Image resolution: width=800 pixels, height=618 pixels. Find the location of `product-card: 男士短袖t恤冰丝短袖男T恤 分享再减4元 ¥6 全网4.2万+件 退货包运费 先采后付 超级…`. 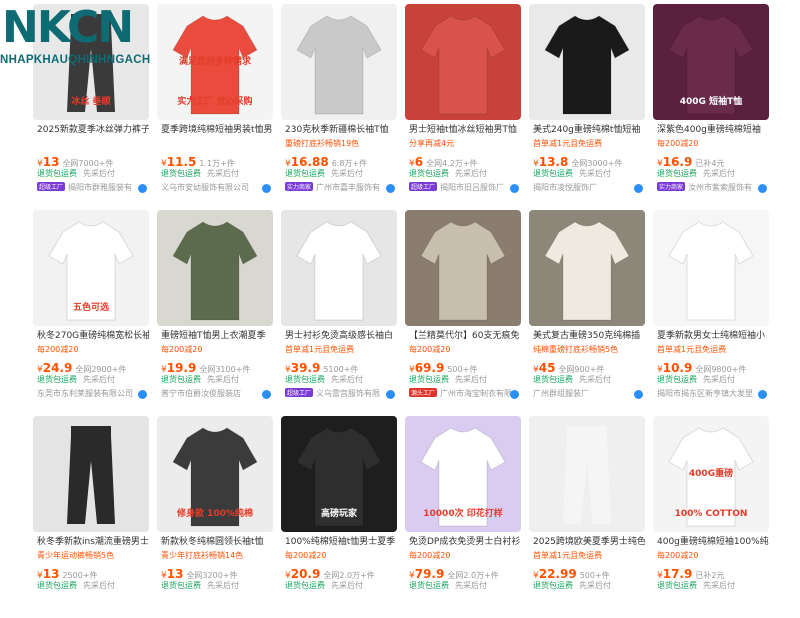

product-card: 男士短袖t恤冰丝短袖男T恤 分享再减4元 ¥6 全网4.2万+件 退货包运费 先采后付 超级… is located at coordinates (463, 103).